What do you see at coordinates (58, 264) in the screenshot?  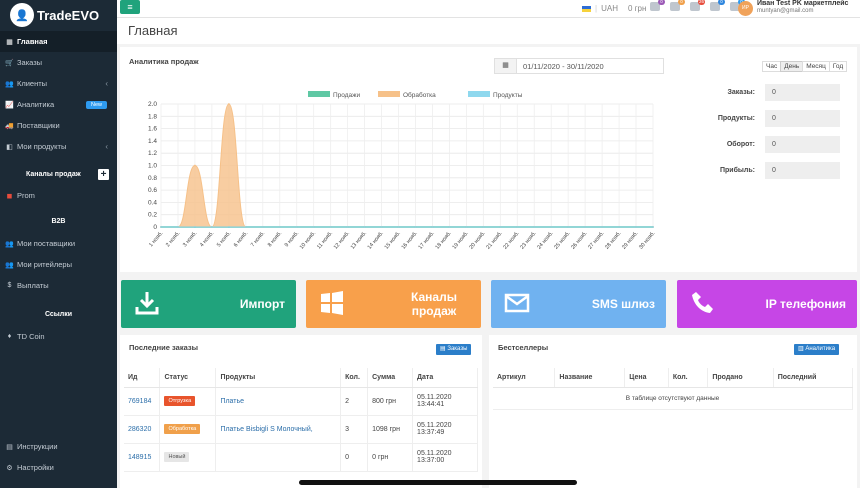 I see `sidebar-item: 👥 Мои ритейлеры` at bounding box center [58, 264].